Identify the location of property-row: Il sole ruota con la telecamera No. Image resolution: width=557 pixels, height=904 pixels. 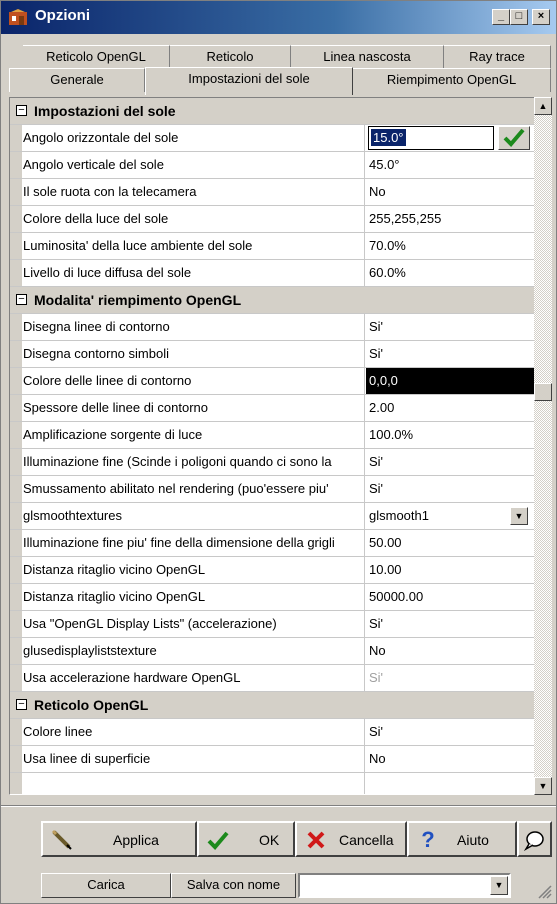
(272, 192).